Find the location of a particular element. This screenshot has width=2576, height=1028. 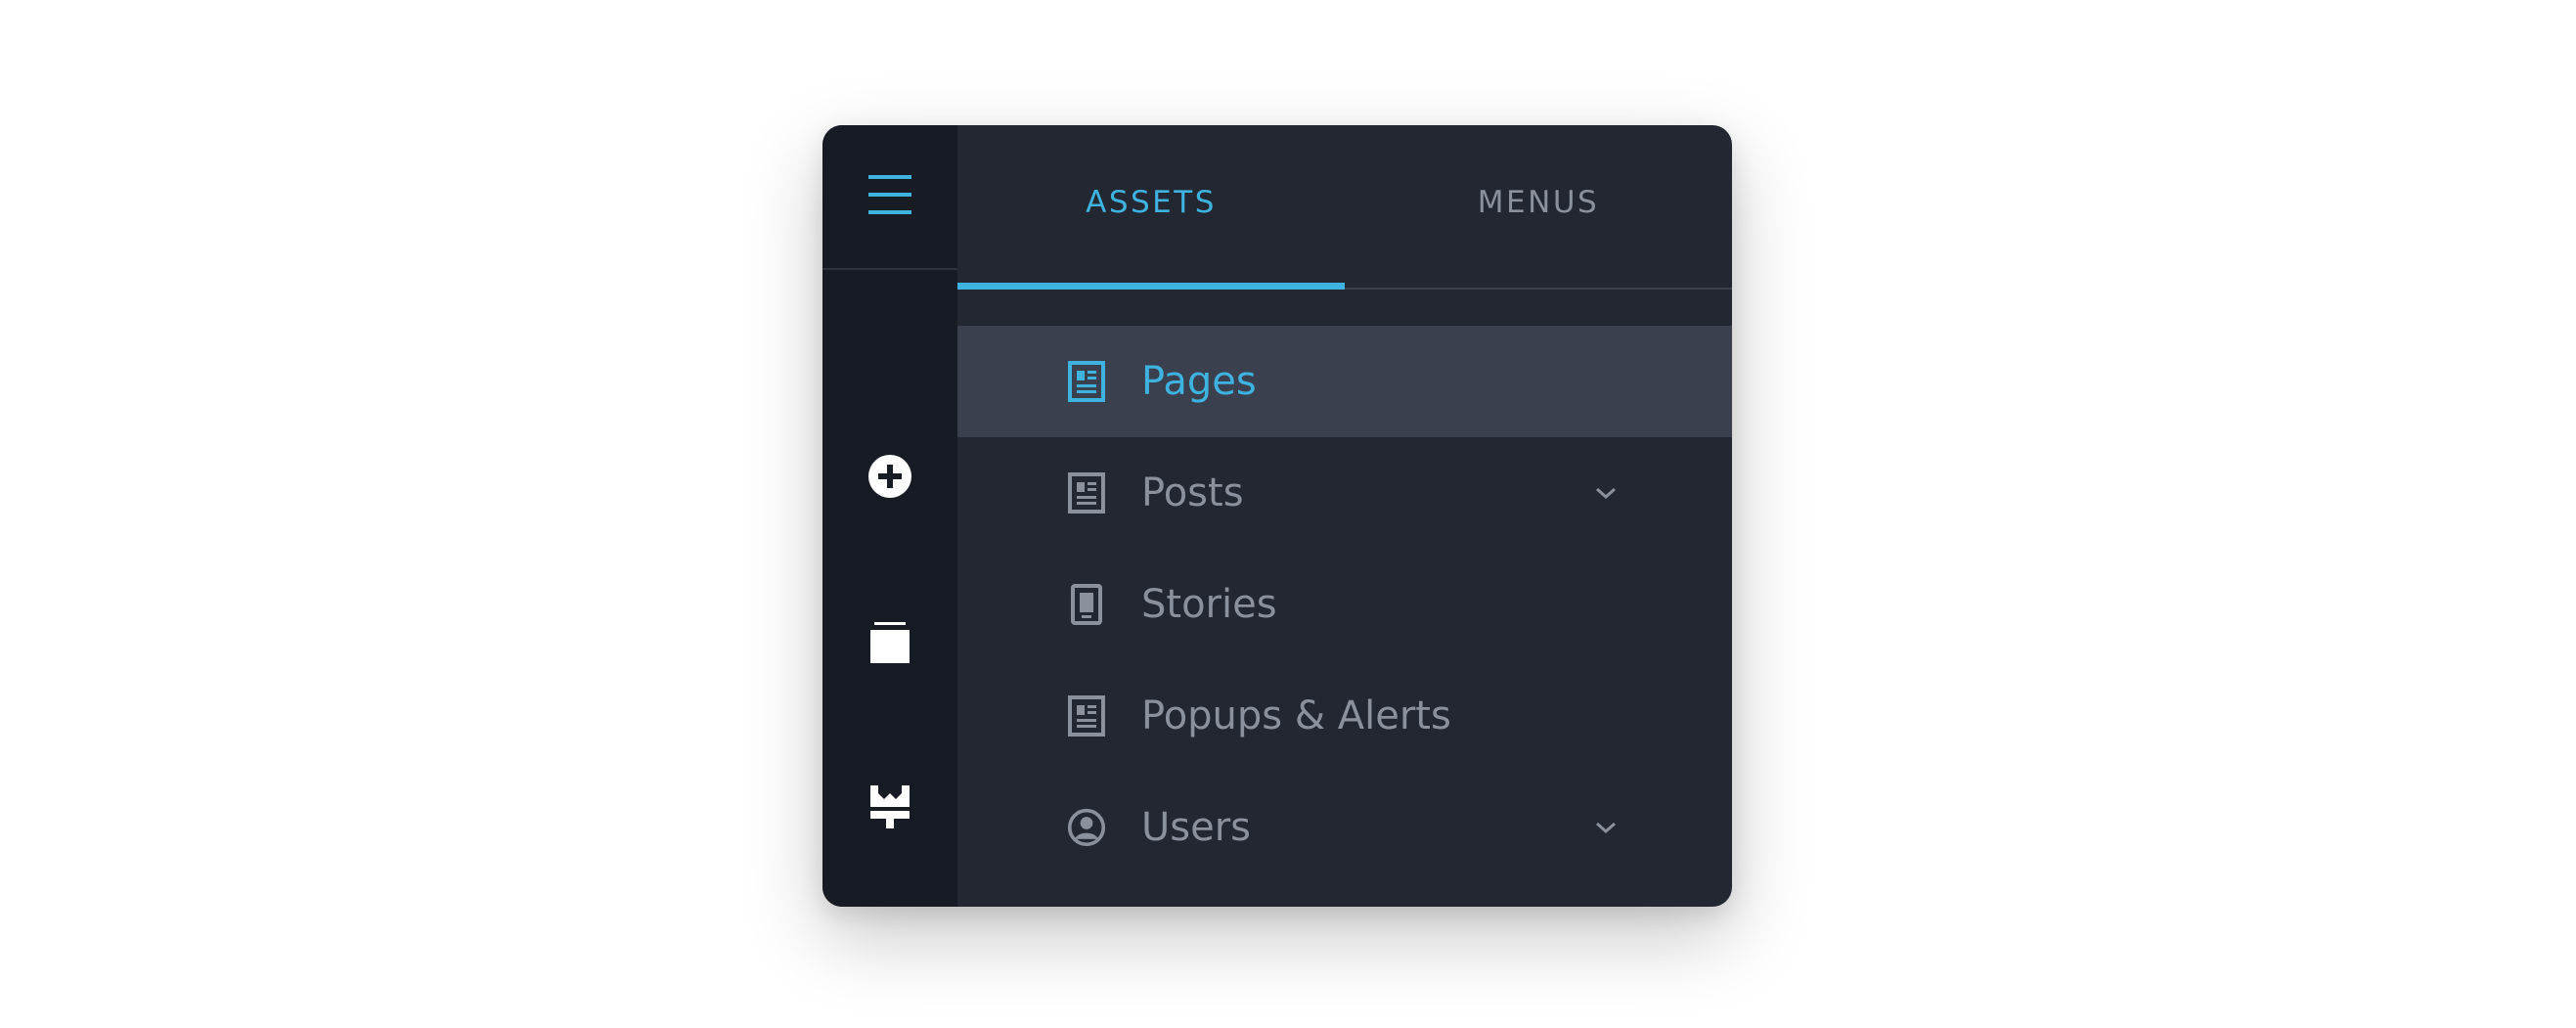

hamburger-icon is located at coordinates (889, 196).